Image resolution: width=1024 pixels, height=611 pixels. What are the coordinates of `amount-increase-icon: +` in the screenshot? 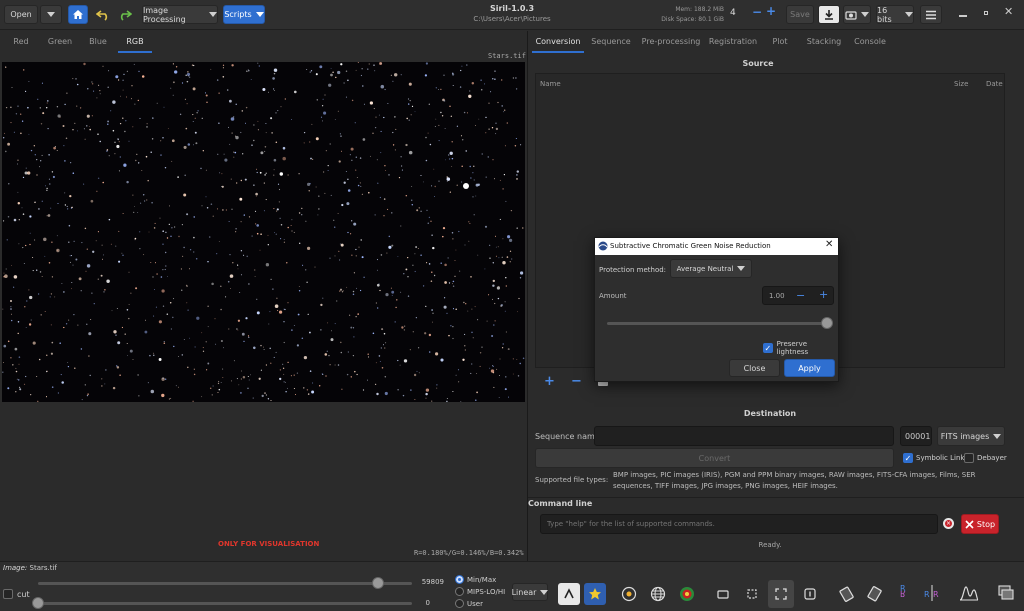 It's located at (823, 294).